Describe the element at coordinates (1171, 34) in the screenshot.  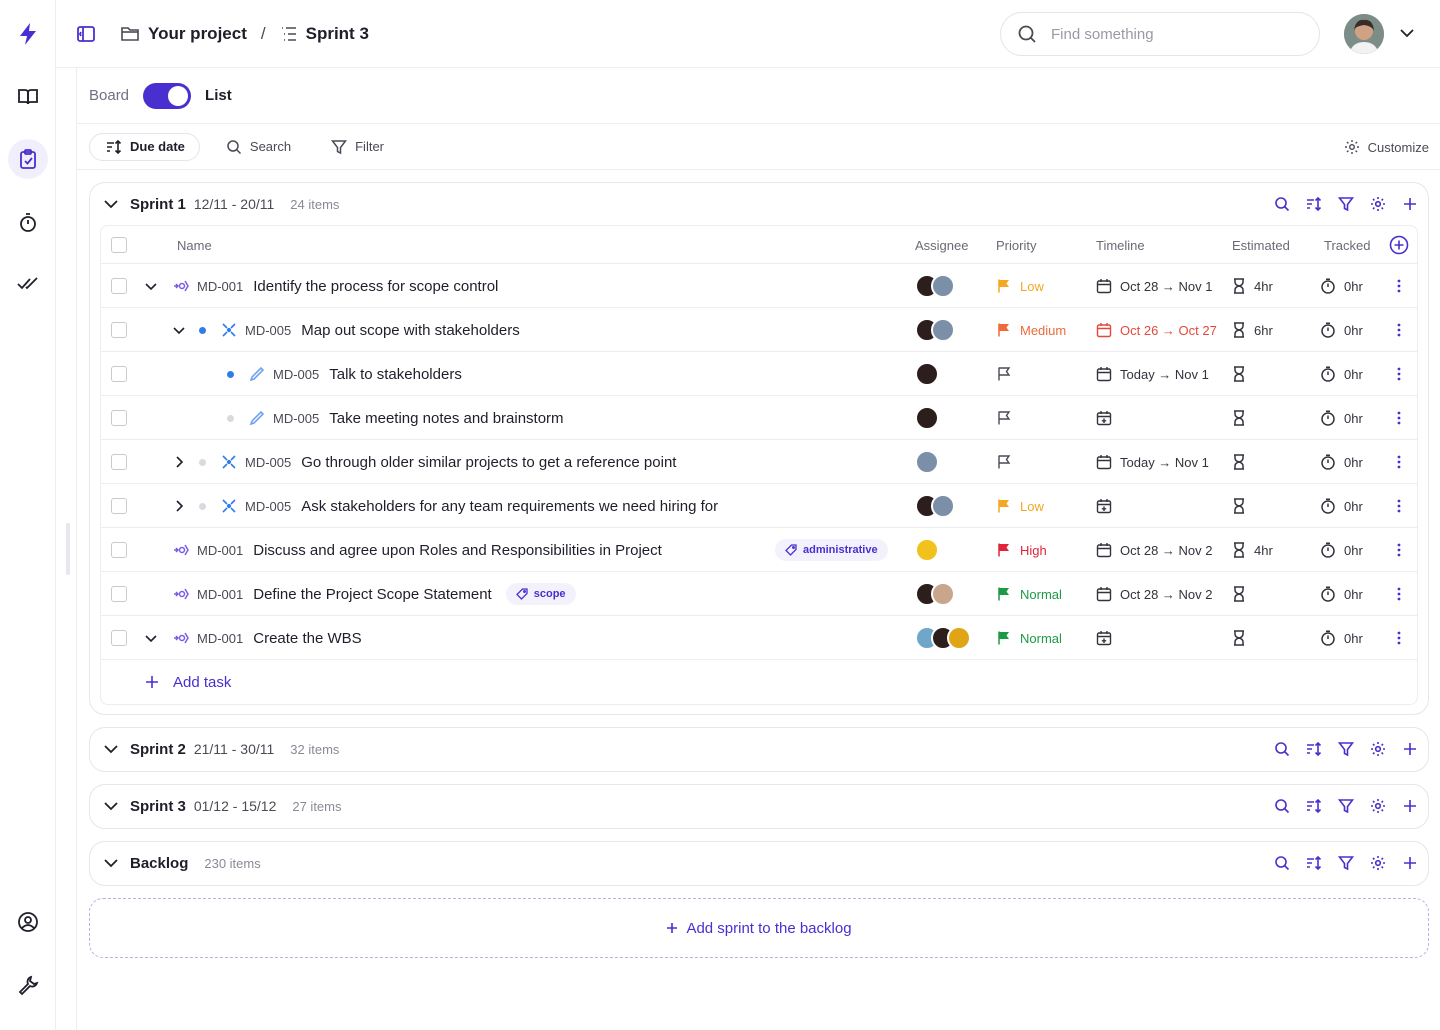
I see `search-input` at that location.